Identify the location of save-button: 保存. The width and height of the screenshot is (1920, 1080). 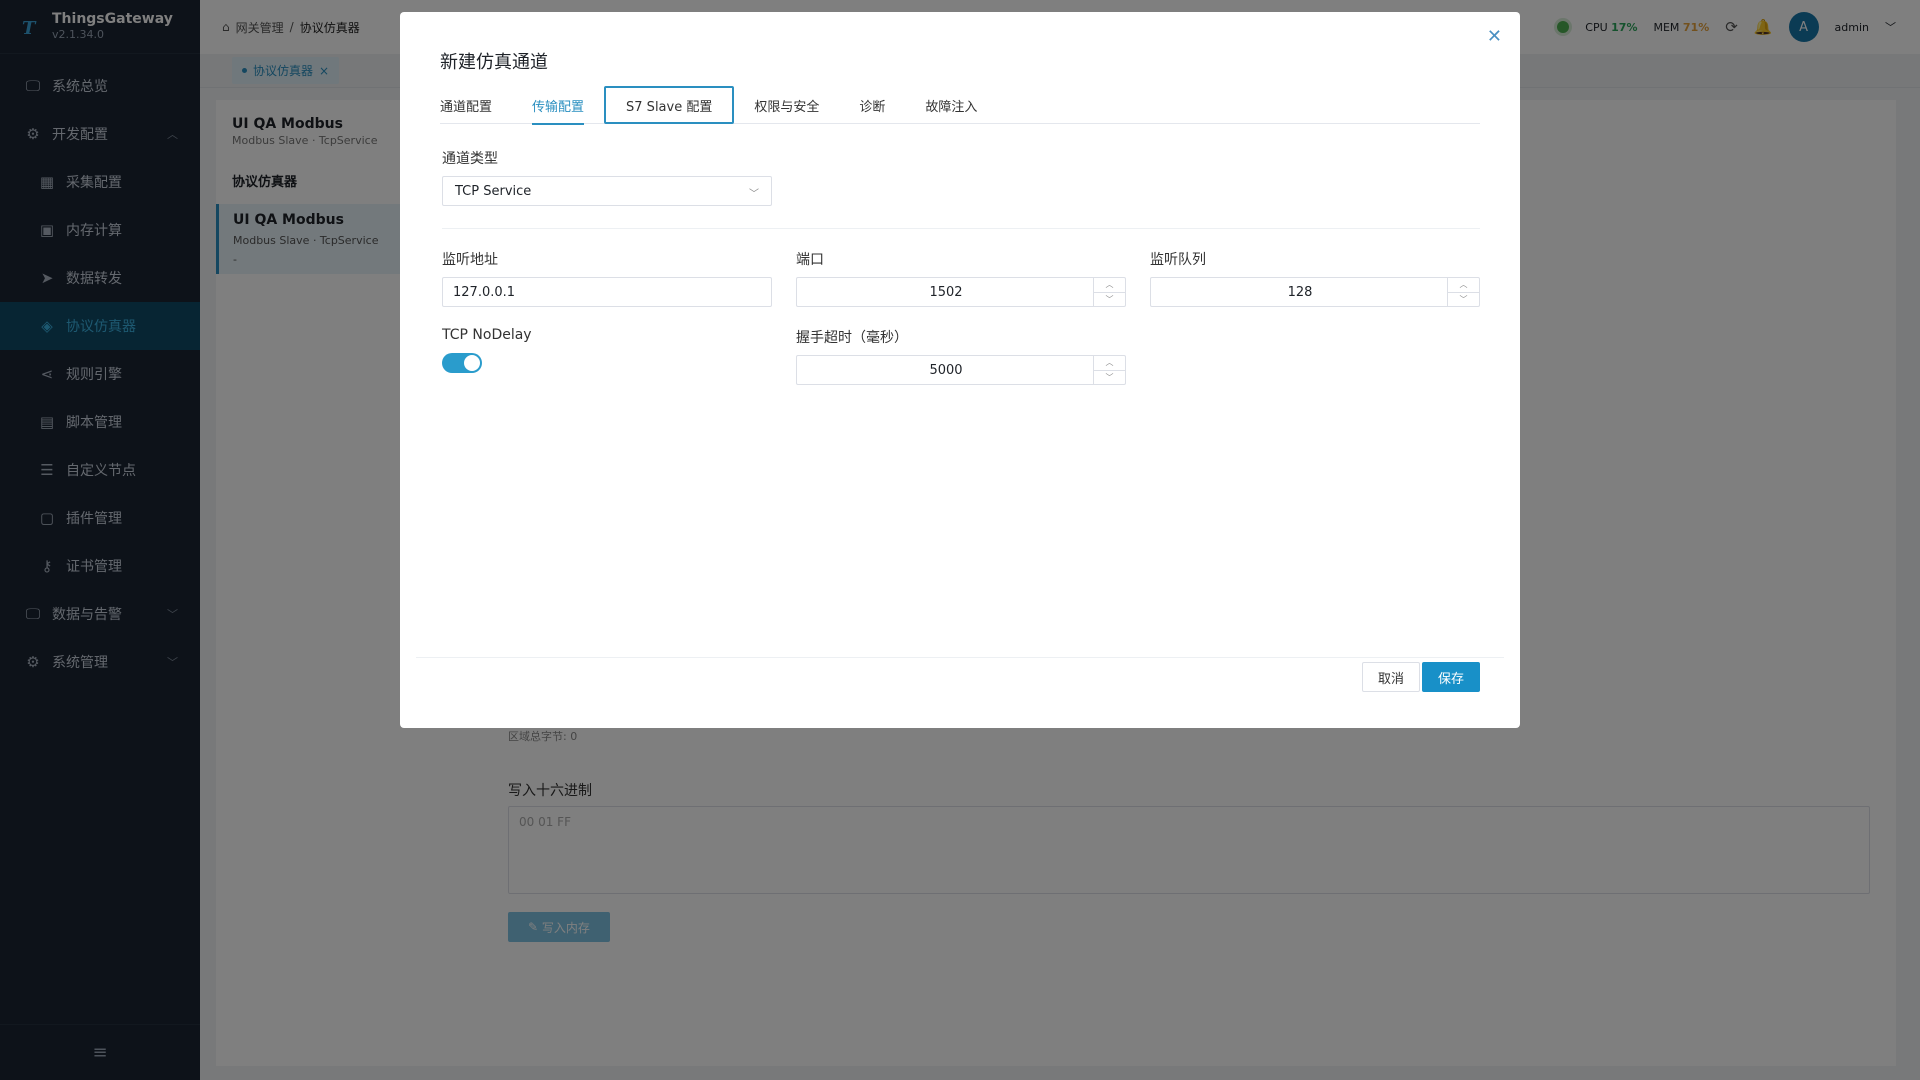
(1451, 677).